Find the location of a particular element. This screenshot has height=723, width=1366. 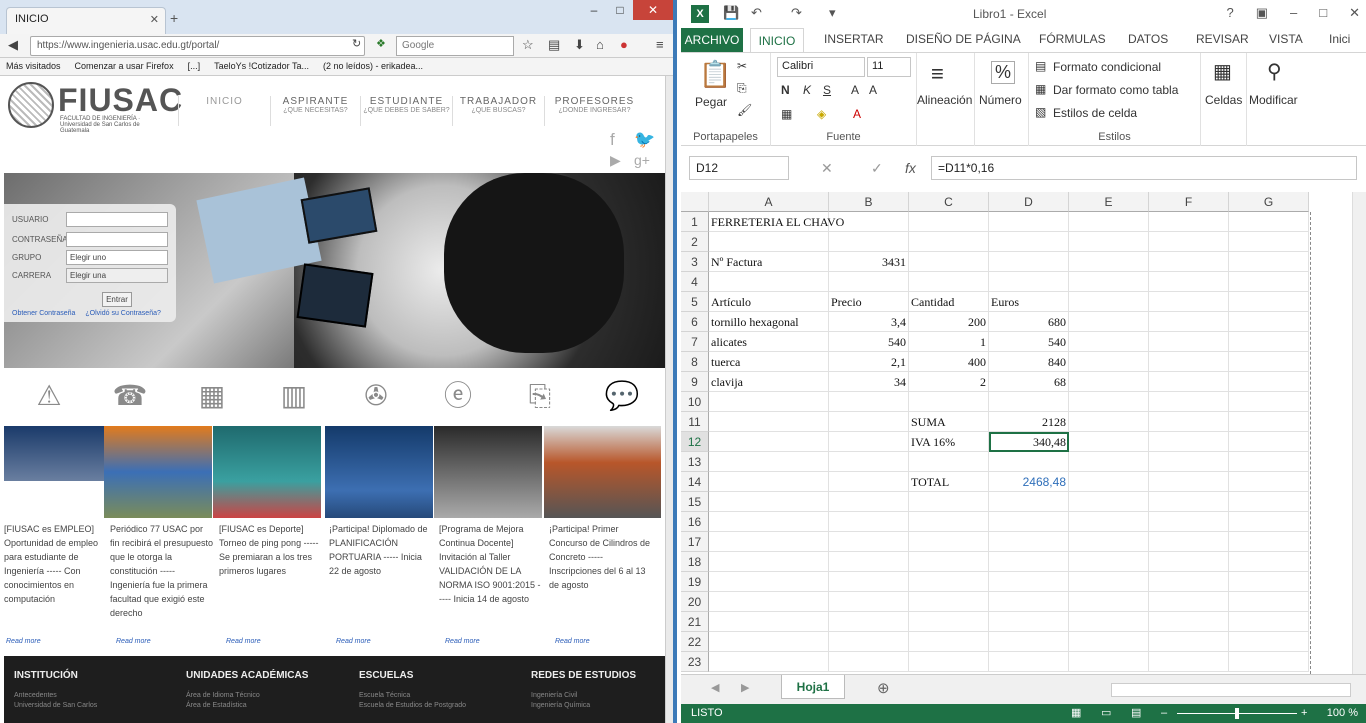

cell-a16 is located at coordinates (769, 522).